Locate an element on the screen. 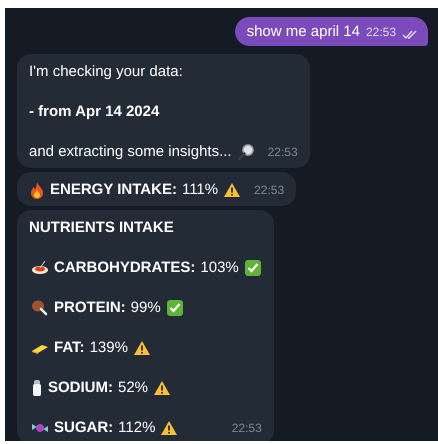  nutrient-value: 139% is located at coordinates (109, 348).